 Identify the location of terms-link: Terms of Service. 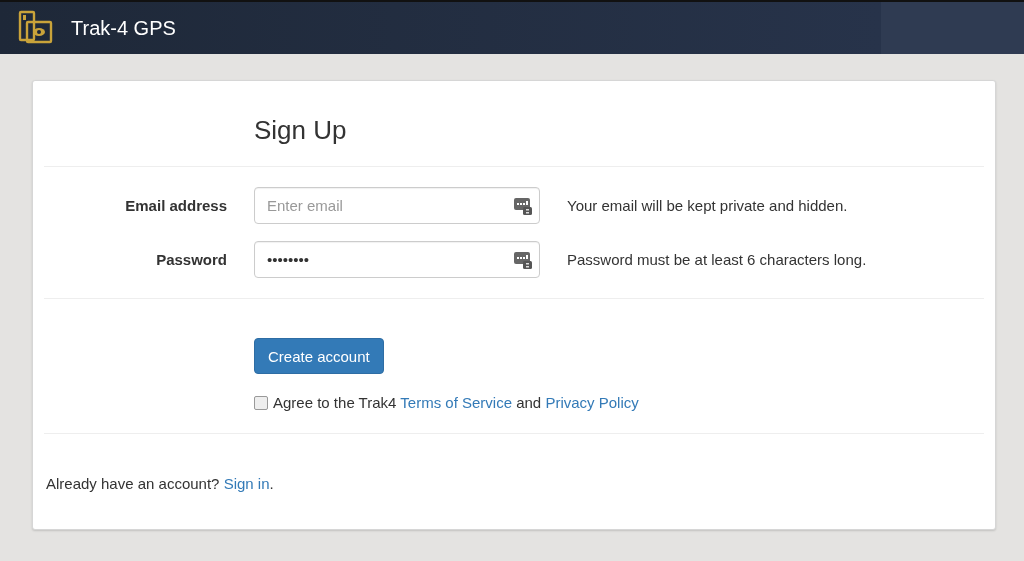
(456, 402).